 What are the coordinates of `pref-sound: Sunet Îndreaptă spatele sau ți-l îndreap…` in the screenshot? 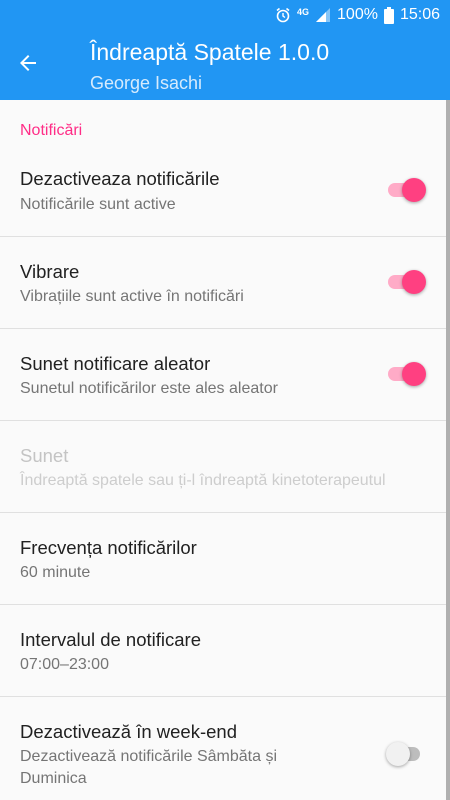 It's located at (223, 467).